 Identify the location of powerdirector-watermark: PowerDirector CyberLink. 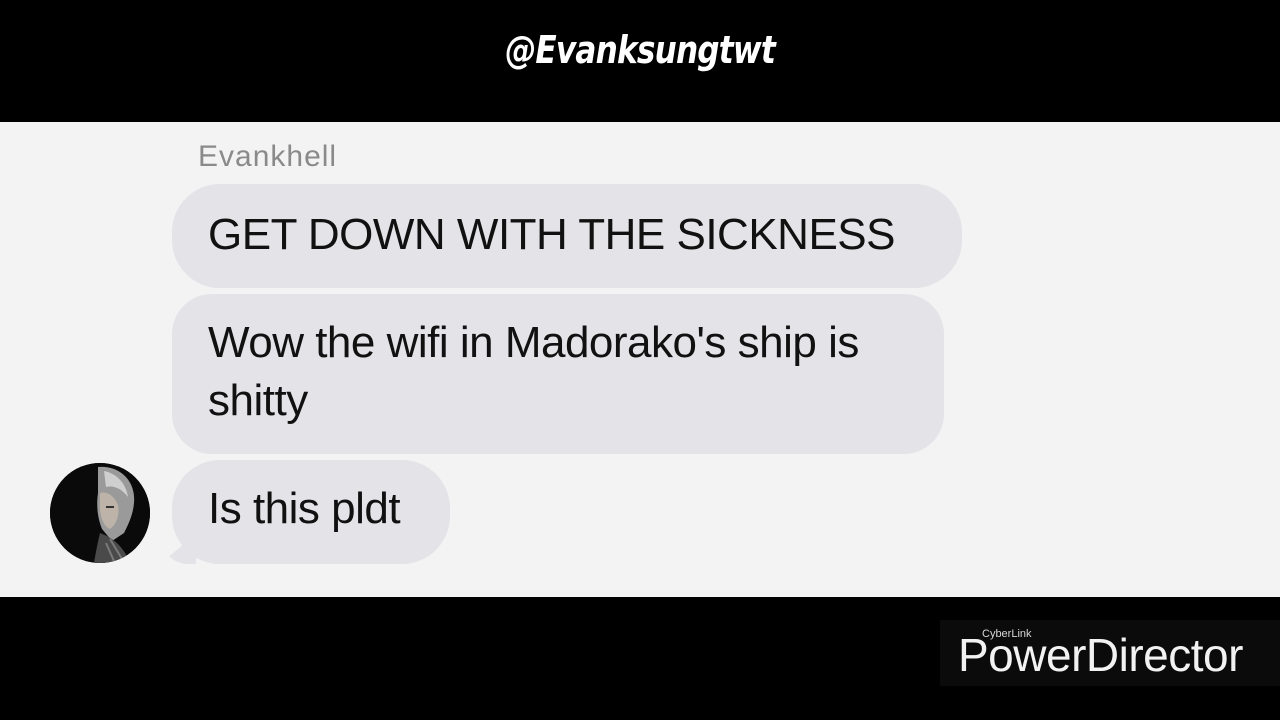
(1110, 653).